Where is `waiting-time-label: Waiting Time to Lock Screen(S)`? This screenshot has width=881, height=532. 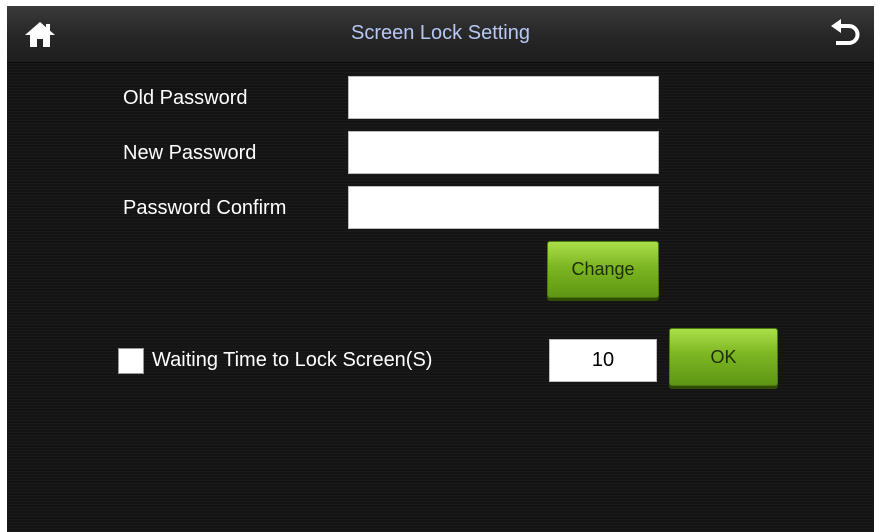 waiting-time-label: Waiting Time to Lock Screen(S) is located at coordinates (292, 360).